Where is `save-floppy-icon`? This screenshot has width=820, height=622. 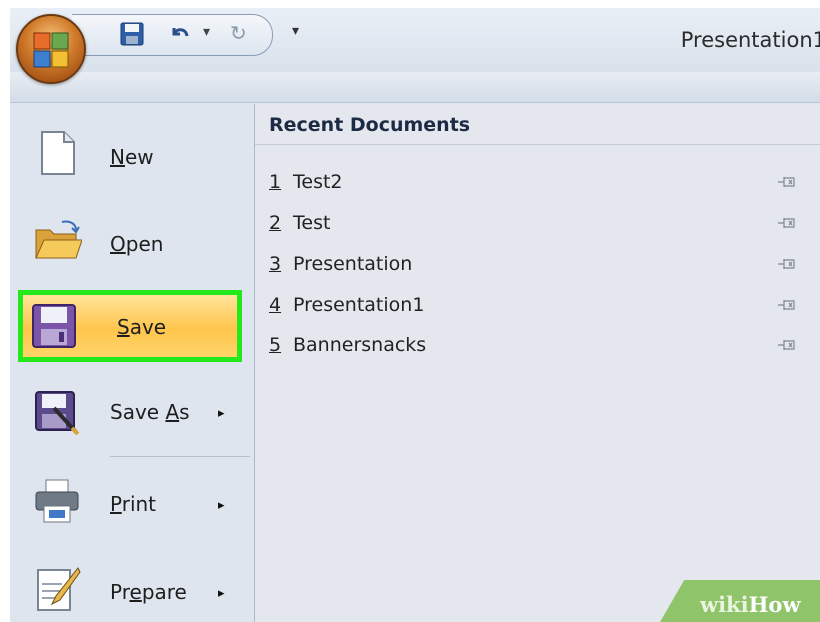
save-floppy-icon is located at coordinates (54, 326).